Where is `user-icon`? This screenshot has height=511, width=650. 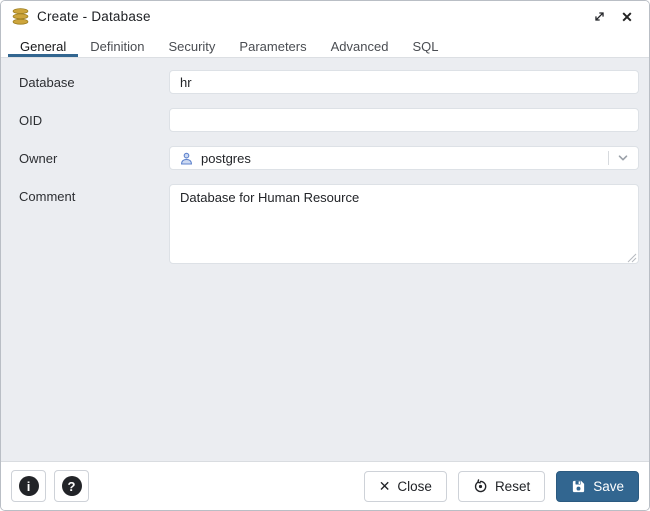 user-icon is located at coordinates (186, 158).